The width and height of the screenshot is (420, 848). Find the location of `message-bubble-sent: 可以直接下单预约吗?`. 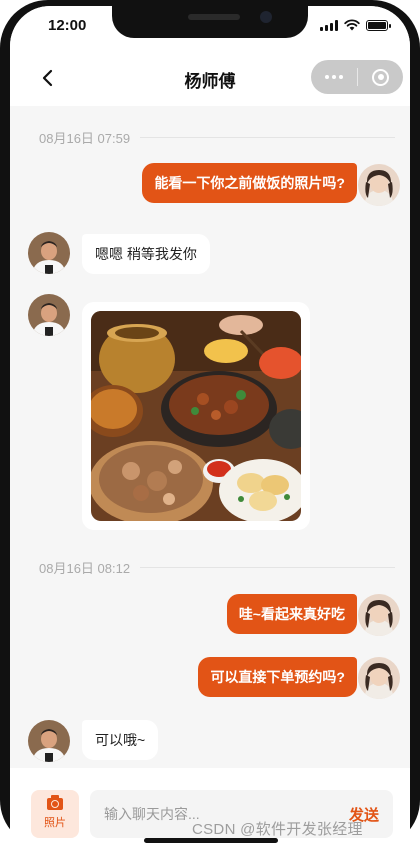

message-bubble-sent: 可以直接下单预约吗? is located at coordinates (277, 677).